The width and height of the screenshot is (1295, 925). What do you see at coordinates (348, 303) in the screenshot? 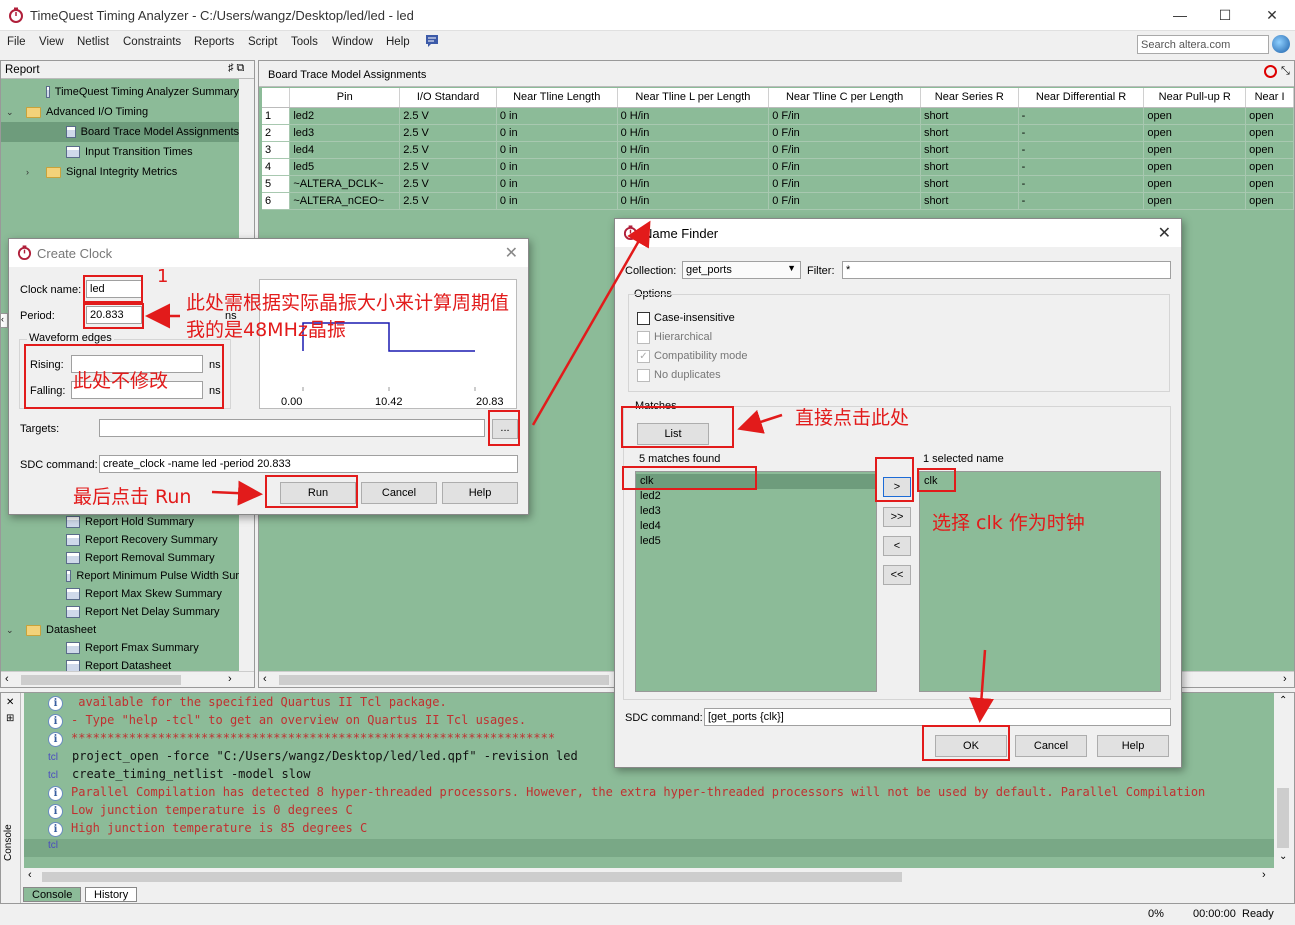
I see `annotation-period-note: 此处需根据实际晶振大小来计算周期值` at bounding box center [348, 303].